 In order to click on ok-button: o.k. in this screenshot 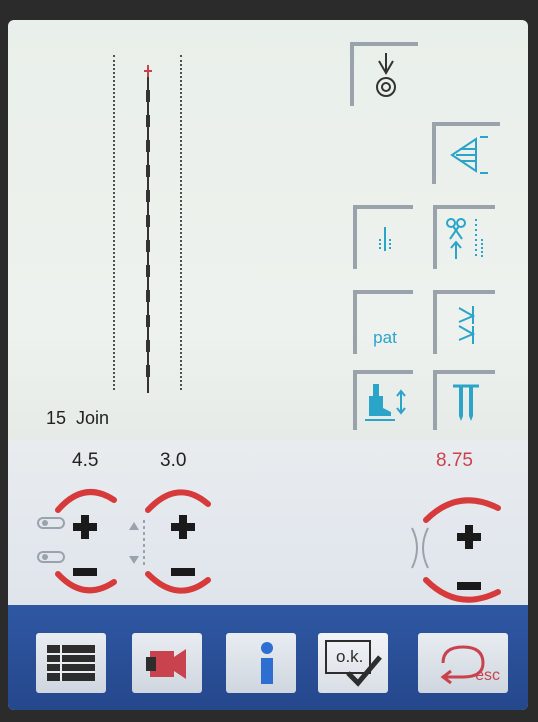, I will do `click(353, 663)`.